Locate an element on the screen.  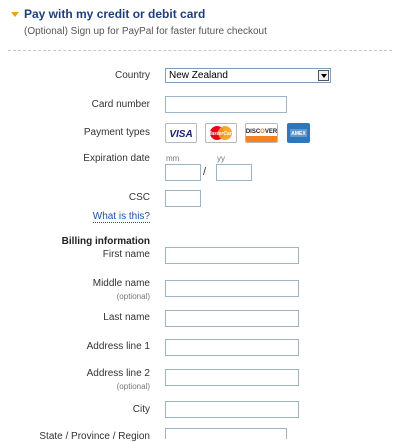
csc-input is located at coordinates (183, 198).